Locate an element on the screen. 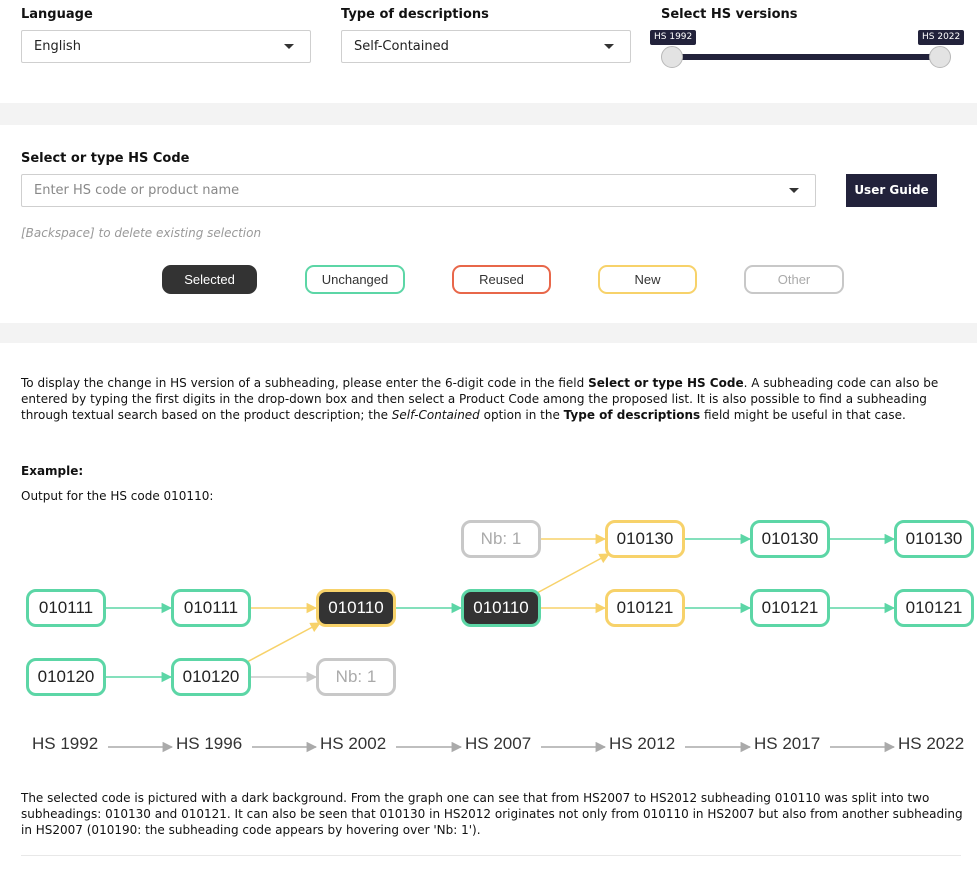 This screenshot has width=977, height=896. version-label: HS 2022 is located at coordinates (931, 743).